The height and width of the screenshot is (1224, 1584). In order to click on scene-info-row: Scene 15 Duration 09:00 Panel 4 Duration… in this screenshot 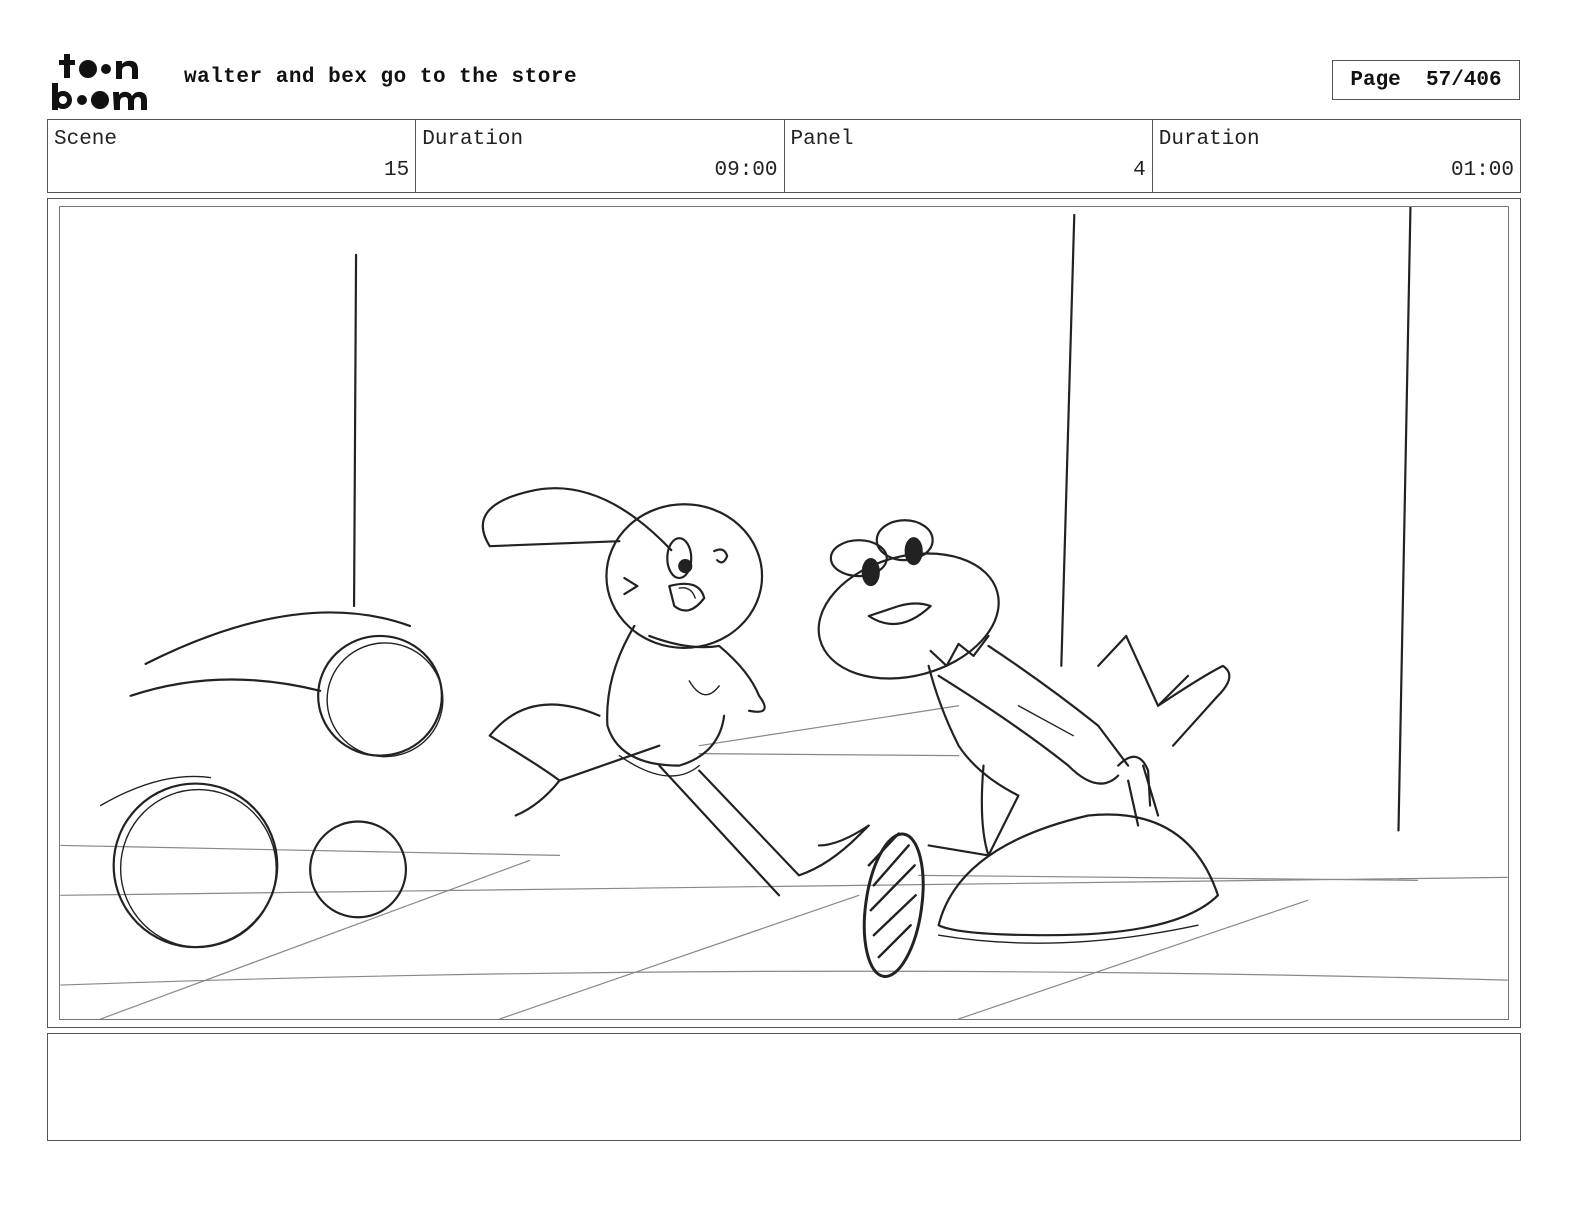, I will do `click(784, 156)`.